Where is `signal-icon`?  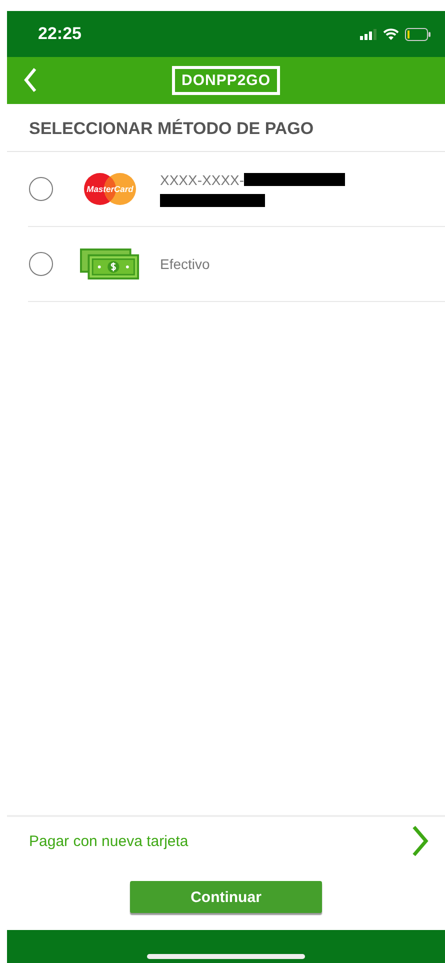
signal-icon is located at coordinates (368, 34).